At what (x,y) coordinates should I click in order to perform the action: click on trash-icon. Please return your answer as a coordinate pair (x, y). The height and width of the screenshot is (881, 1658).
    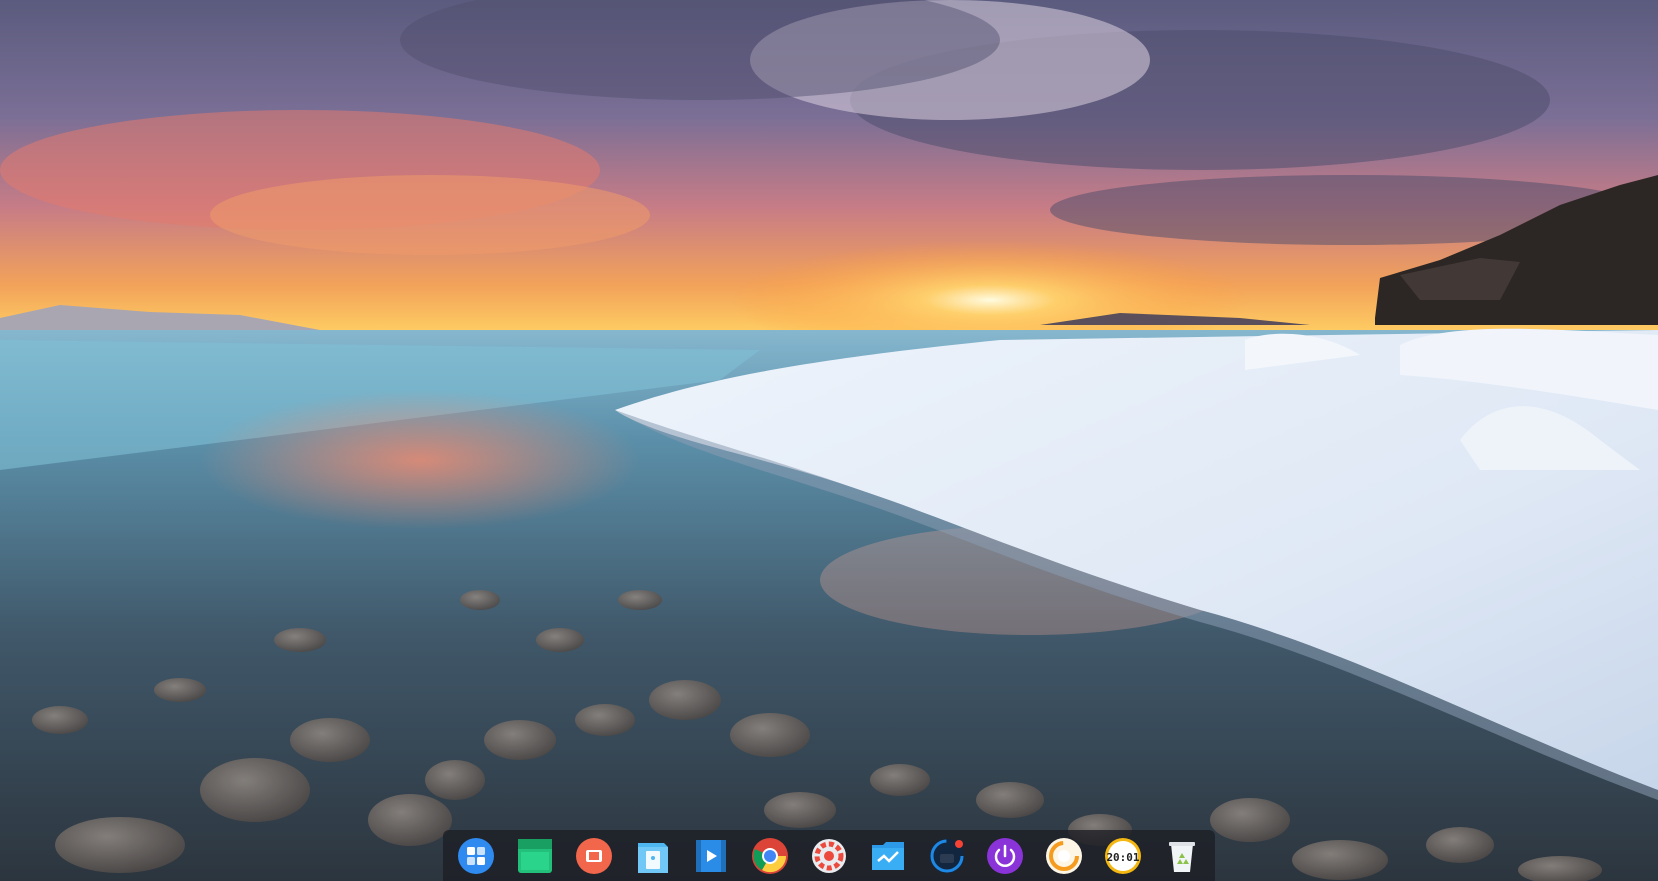
    Looking at the image, I should click on (1181, 856).